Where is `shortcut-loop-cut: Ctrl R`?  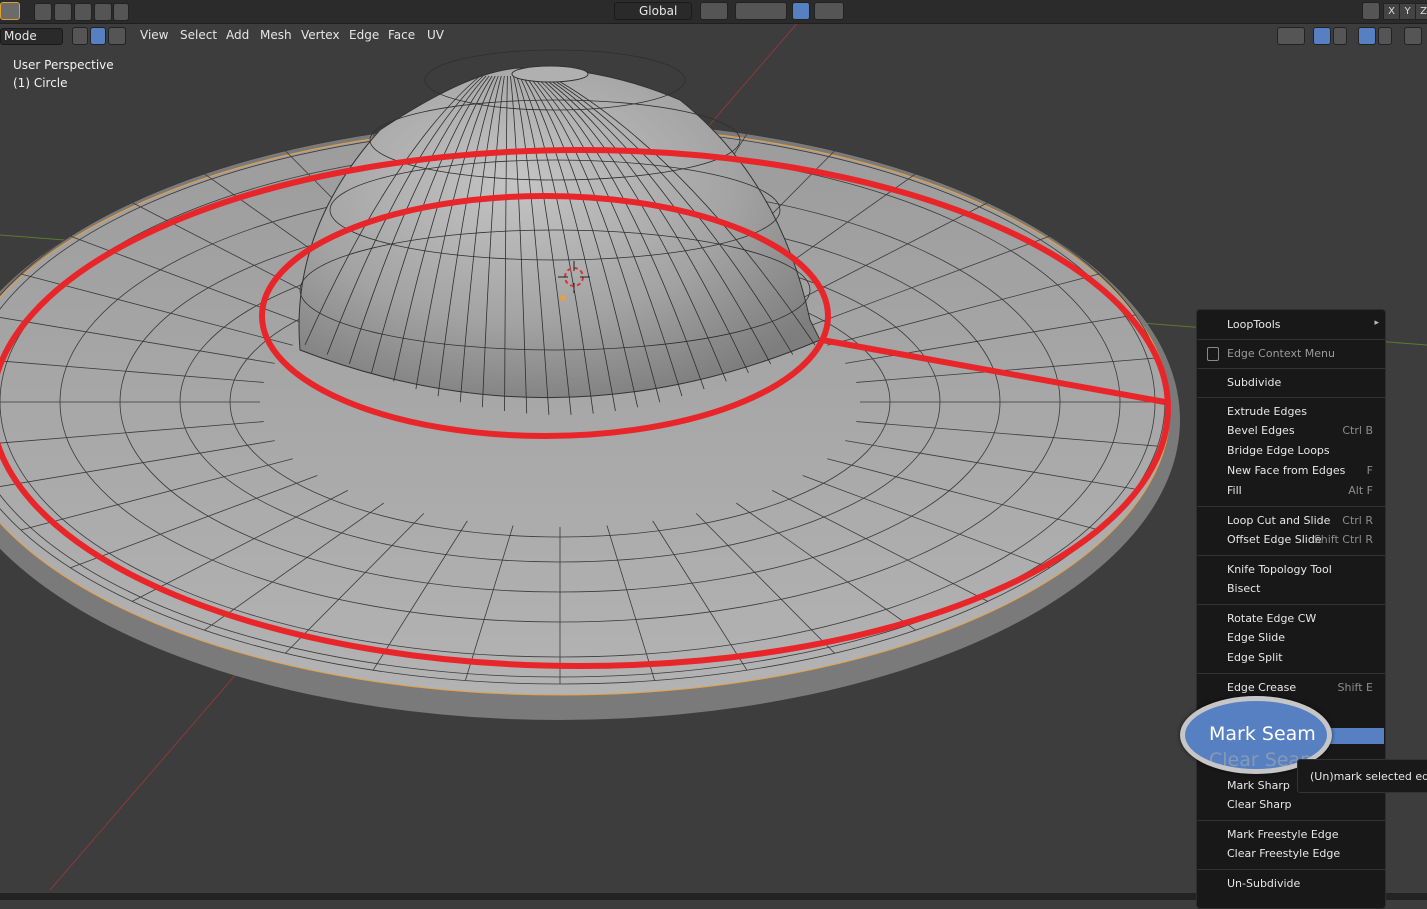
shortcut-loop-cut: Ctrl R is located at coordinates (1357, 520).